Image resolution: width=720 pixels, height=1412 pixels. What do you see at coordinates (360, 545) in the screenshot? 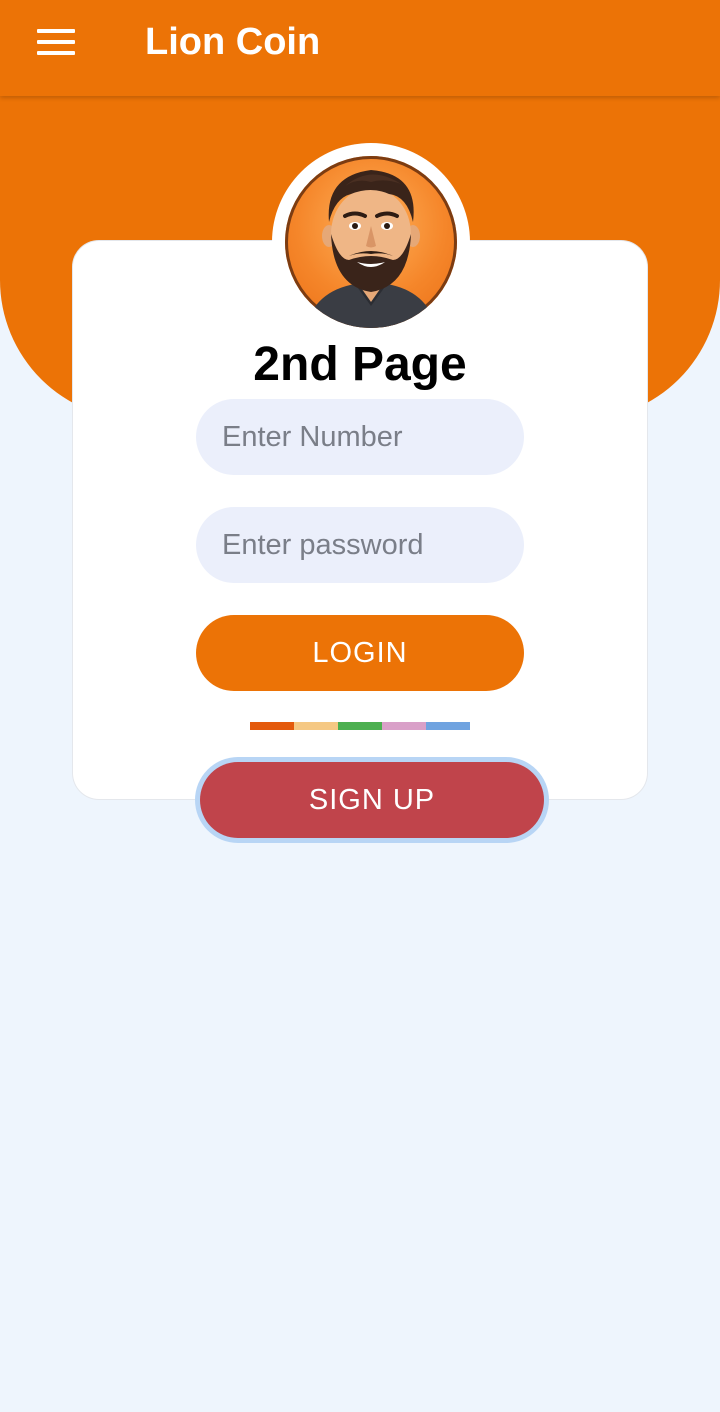
I see `password-input` at bounding box center [360, 545].